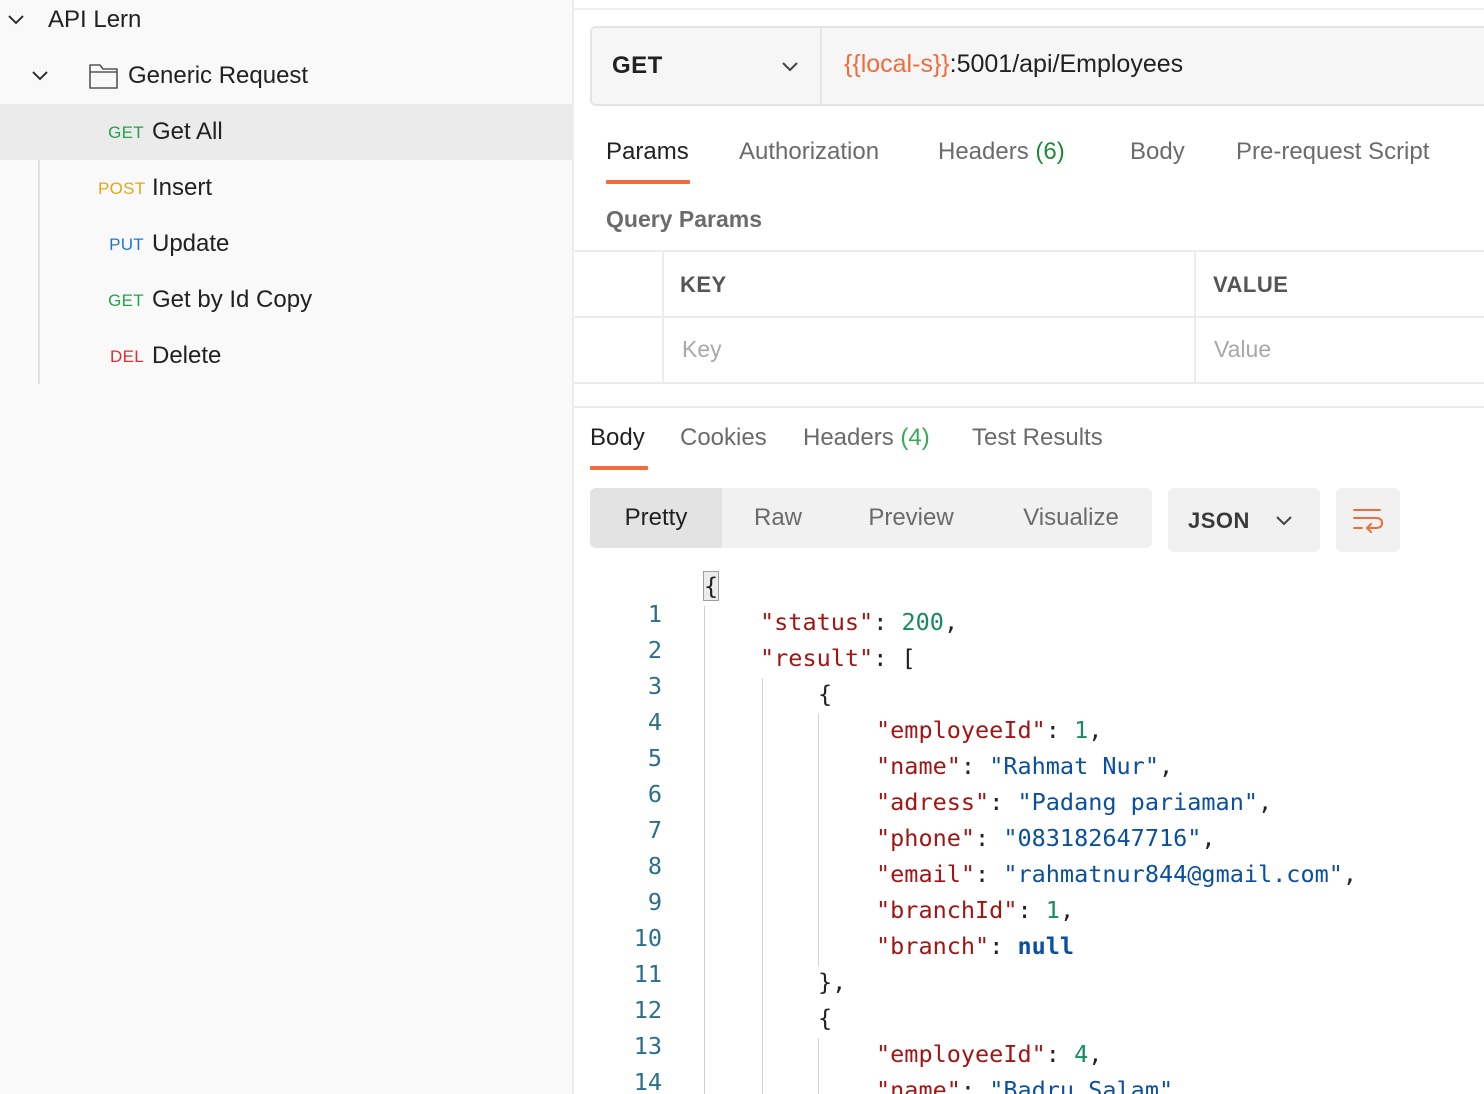 This screenshot has height=1094, width=1484. Describe the element at coordinates (983, 151) in the screenshot. I see `tab-headers-label: Headers` at that location.